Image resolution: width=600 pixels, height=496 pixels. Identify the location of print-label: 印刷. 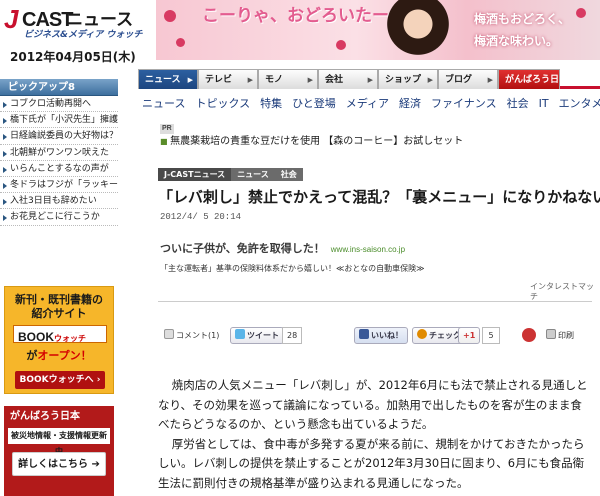
(566, 335).